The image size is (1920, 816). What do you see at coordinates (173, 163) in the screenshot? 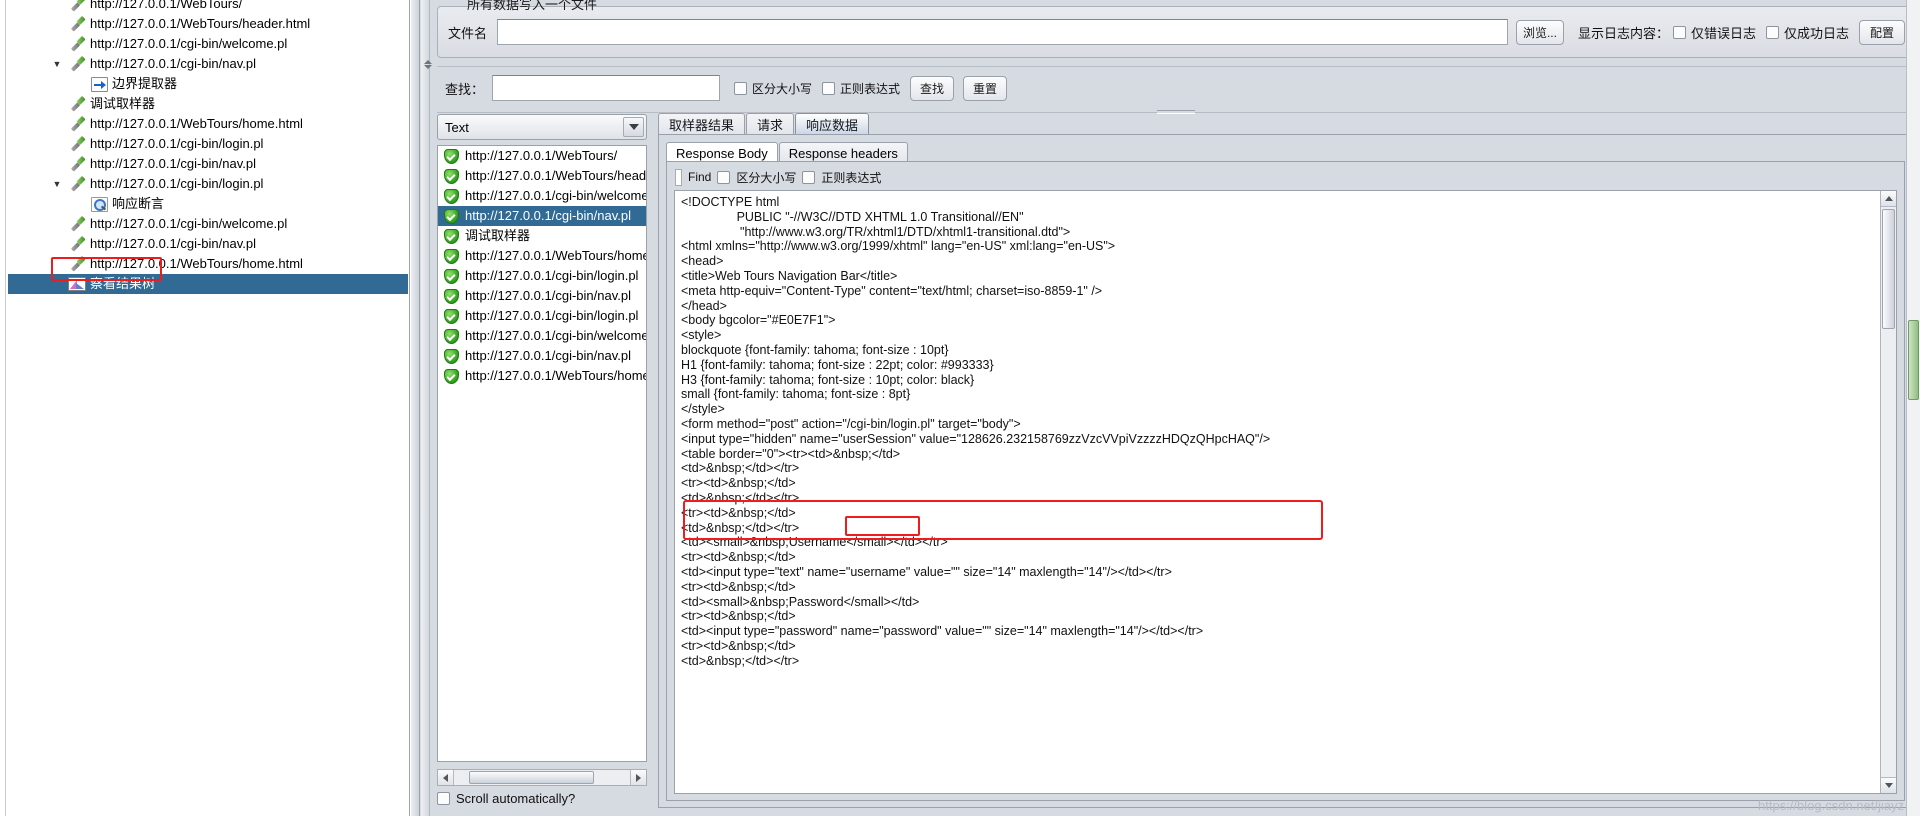
I see `tree-item-label: http://127.0.0.1/cgi-bin/nav.pl` at bounding box center [173, 163].